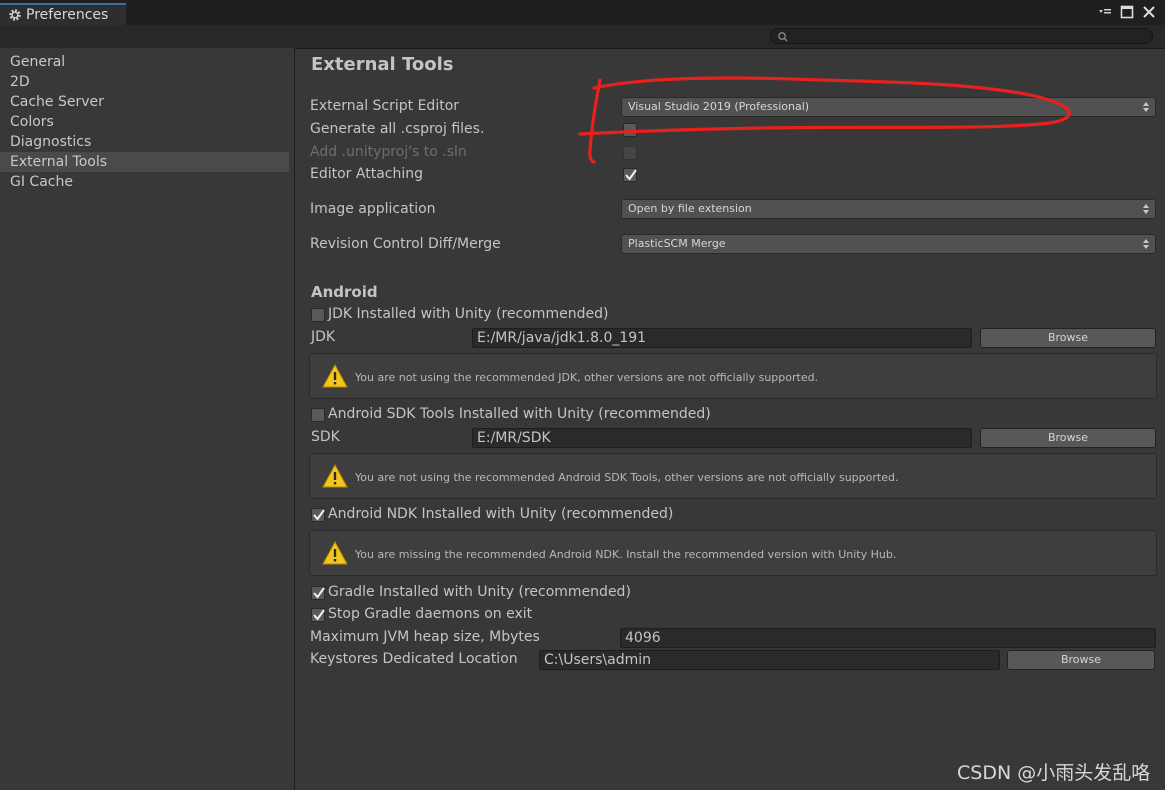 The image size is (1165, 790). Describe the element at coordinates (1105, 12) in the screenshot. I see `dropdown-menu-icon` at that location.